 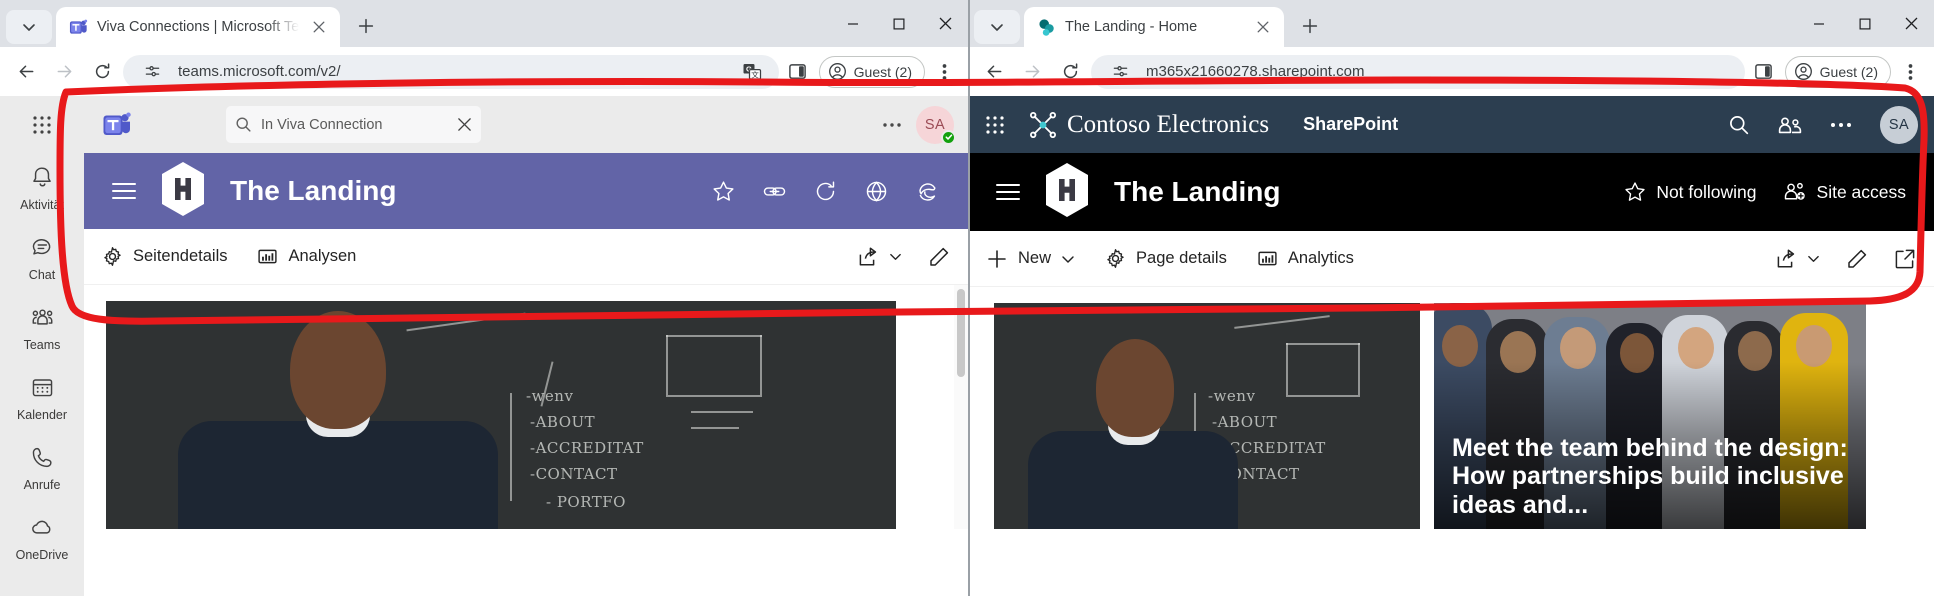 I want to click on sidebar-item-teams: Teams, so click(x=42, y=328).